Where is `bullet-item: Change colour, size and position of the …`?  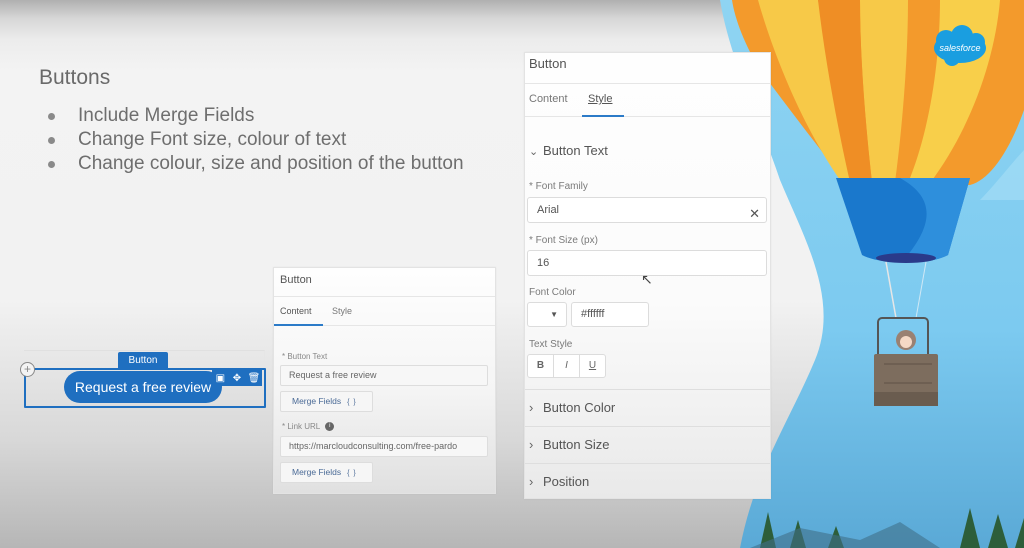
bullet-item: Change colour, size and position of the … is located at coordinates (255, 164).